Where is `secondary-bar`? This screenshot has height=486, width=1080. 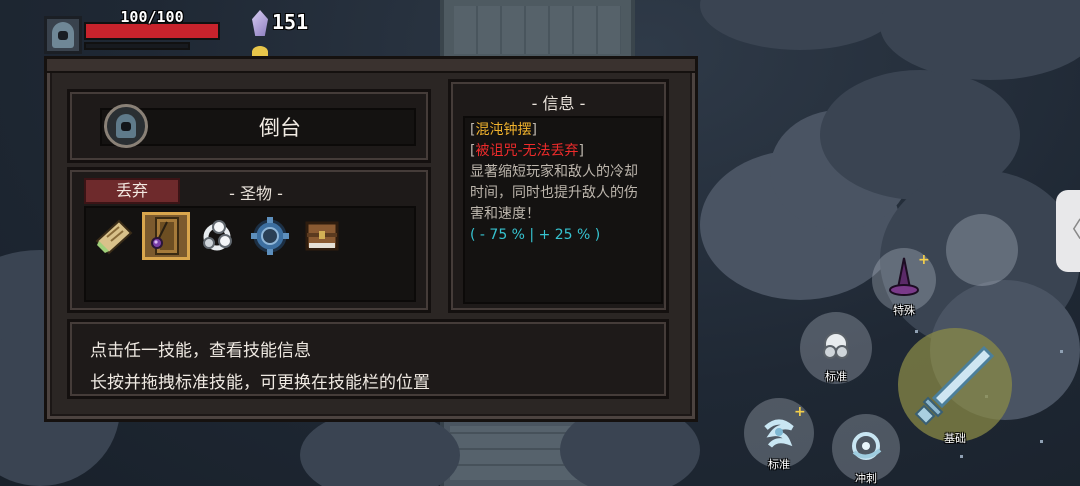
secondary-bar is located at coordinates (137, 46).